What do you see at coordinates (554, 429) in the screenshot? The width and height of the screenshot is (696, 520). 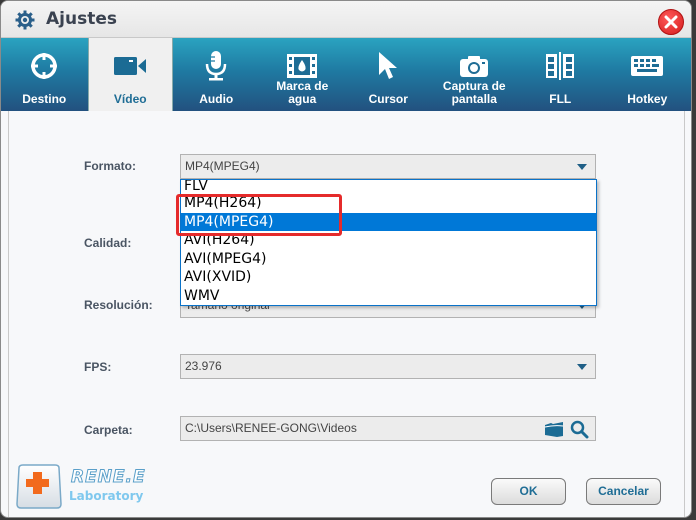 I see `folder-icon` at bounding box center [554, 429].